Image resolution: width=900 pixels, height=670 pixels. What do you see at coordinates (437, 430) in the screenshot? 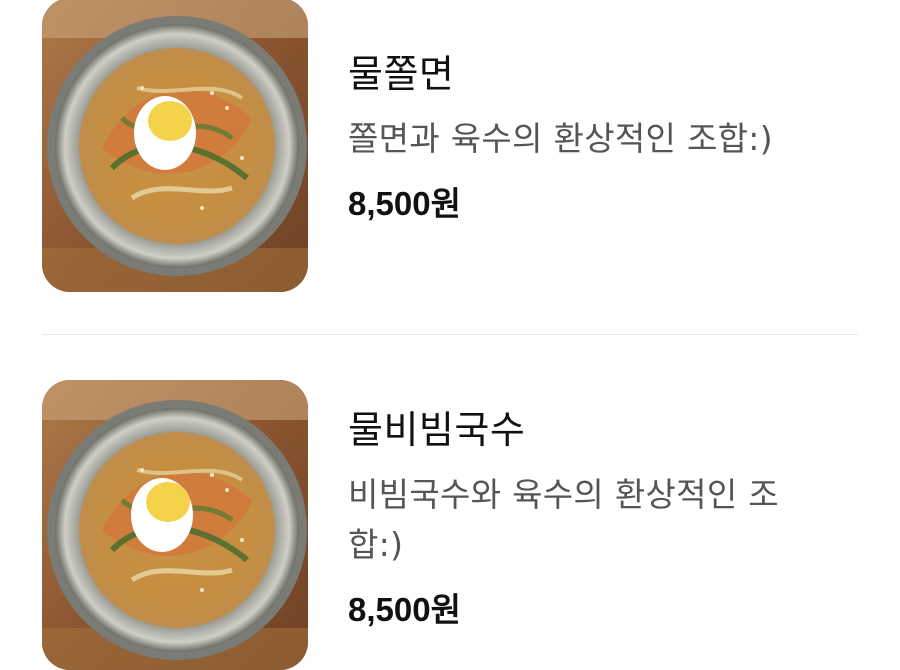
I see `menu-item-name: 물비빔국수` at bounding box center [437, 430].